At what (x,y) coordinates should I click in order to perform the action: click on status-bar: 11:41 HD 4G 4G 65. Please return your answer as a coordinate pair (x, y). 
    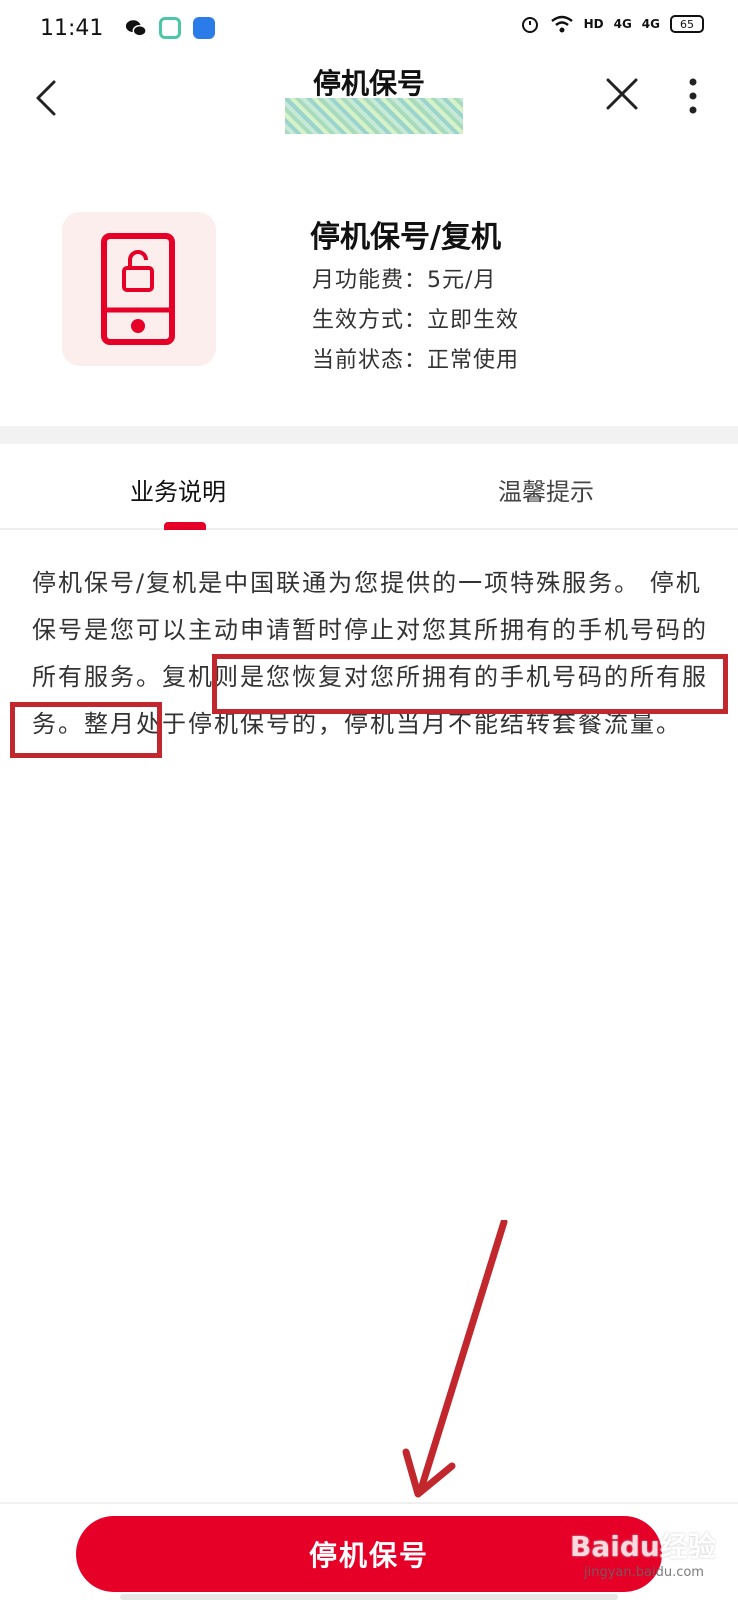
    Looking at the image, I should click on (369, 28).